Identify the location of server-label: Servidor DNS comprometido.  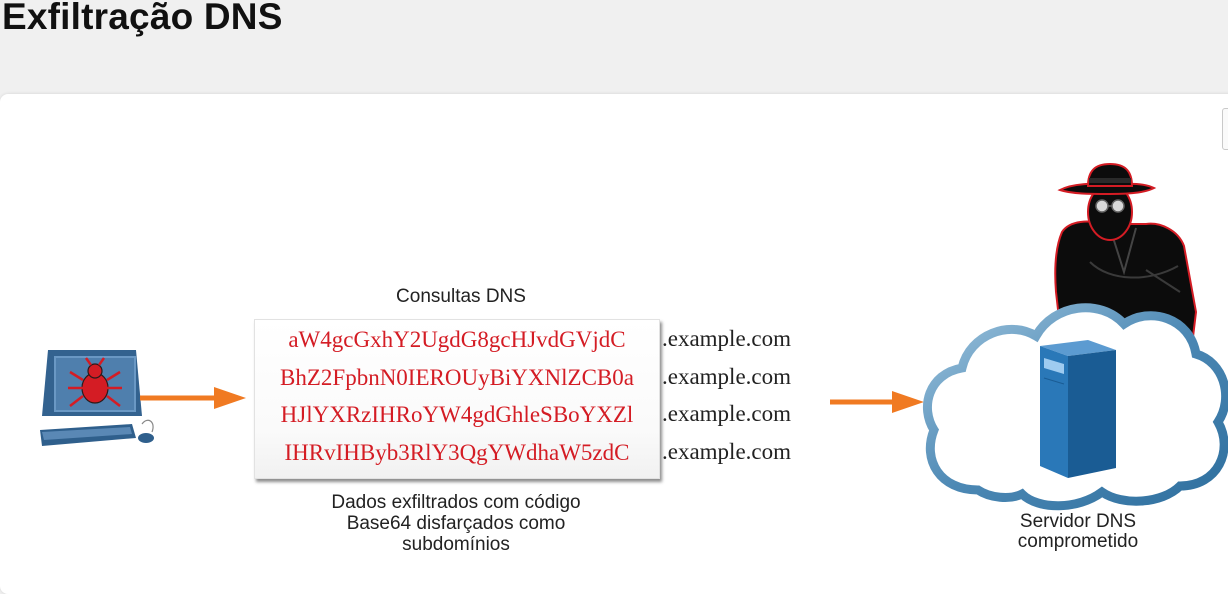
(1078, 532).